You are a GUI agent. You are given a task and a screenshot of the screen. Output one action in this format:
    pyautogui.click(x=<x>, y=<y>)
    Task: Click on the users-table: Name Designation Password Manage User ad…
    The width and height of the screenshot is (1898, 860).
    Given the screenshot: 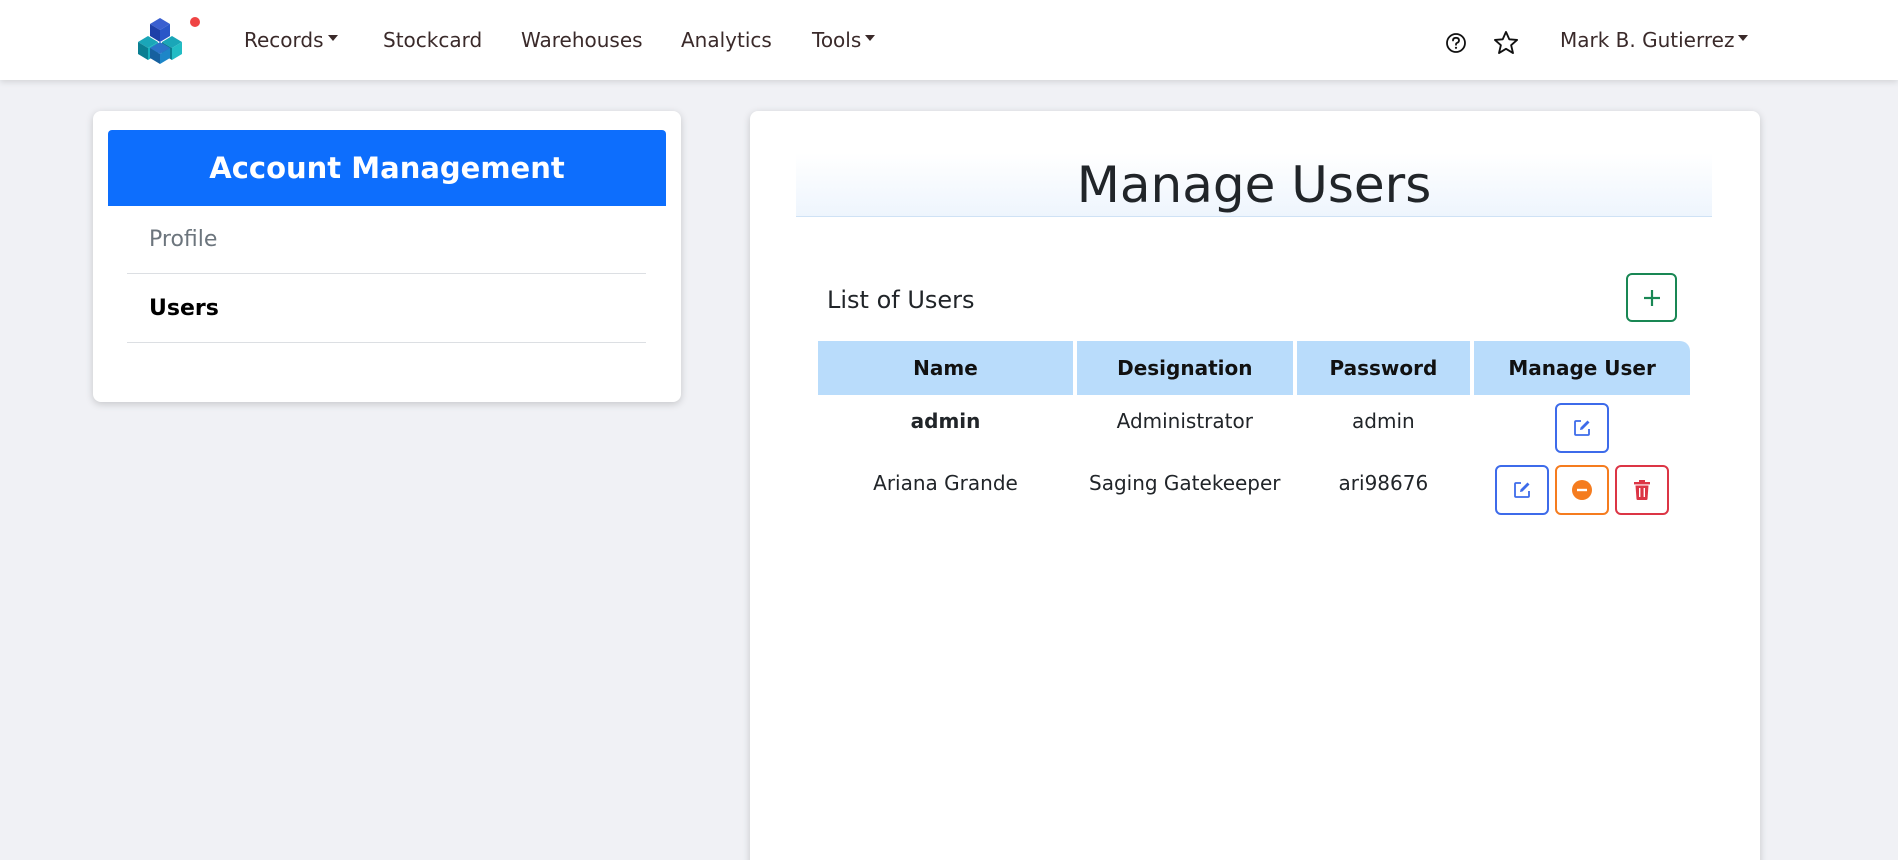 What is the action you would take?
    pyautogui.click(x=1254, y=430)
    